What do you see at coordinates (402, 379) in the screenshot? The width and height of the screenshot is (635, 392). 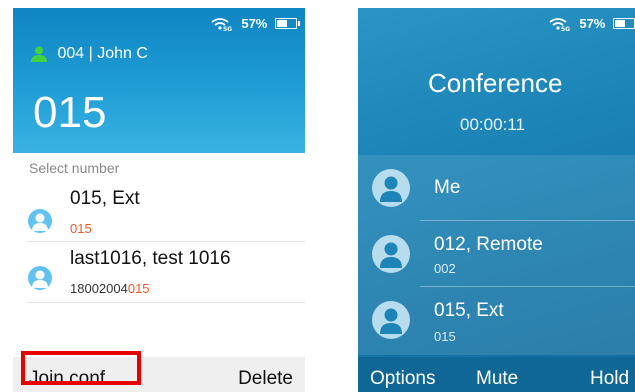 I see `options-softkey: Options` at bounding box center [402, 379].